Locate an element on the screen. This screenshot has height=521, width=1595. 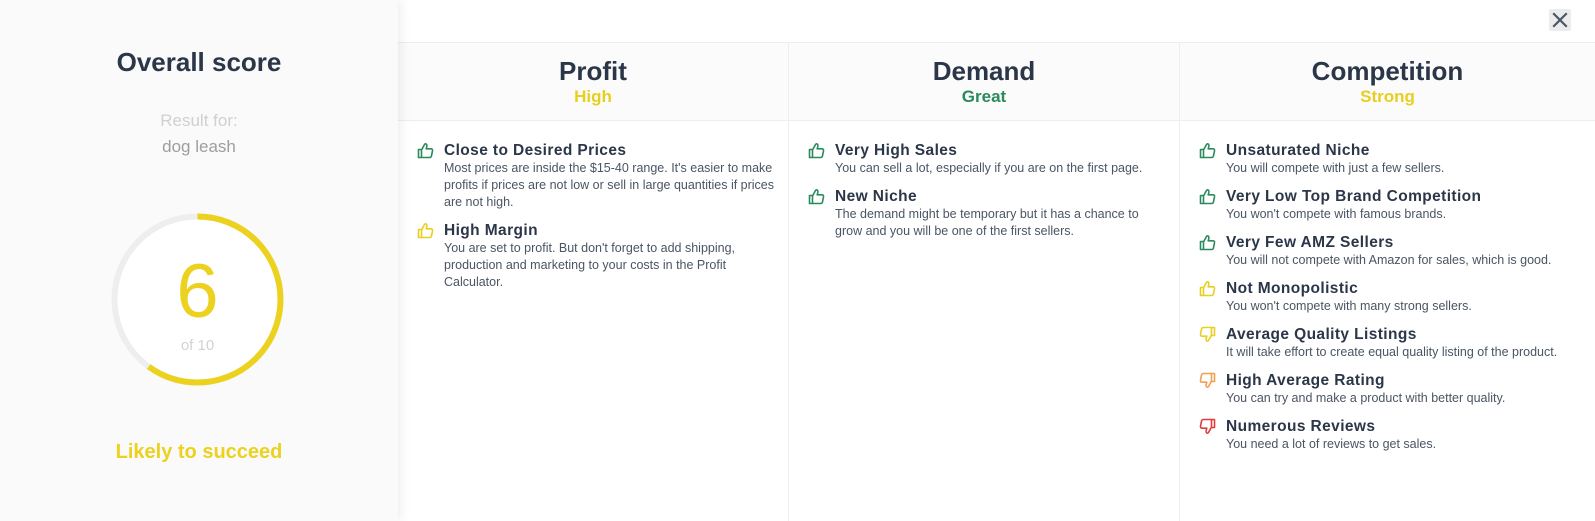
column-header: Competition Strong is located at coordinates (1387, 82).